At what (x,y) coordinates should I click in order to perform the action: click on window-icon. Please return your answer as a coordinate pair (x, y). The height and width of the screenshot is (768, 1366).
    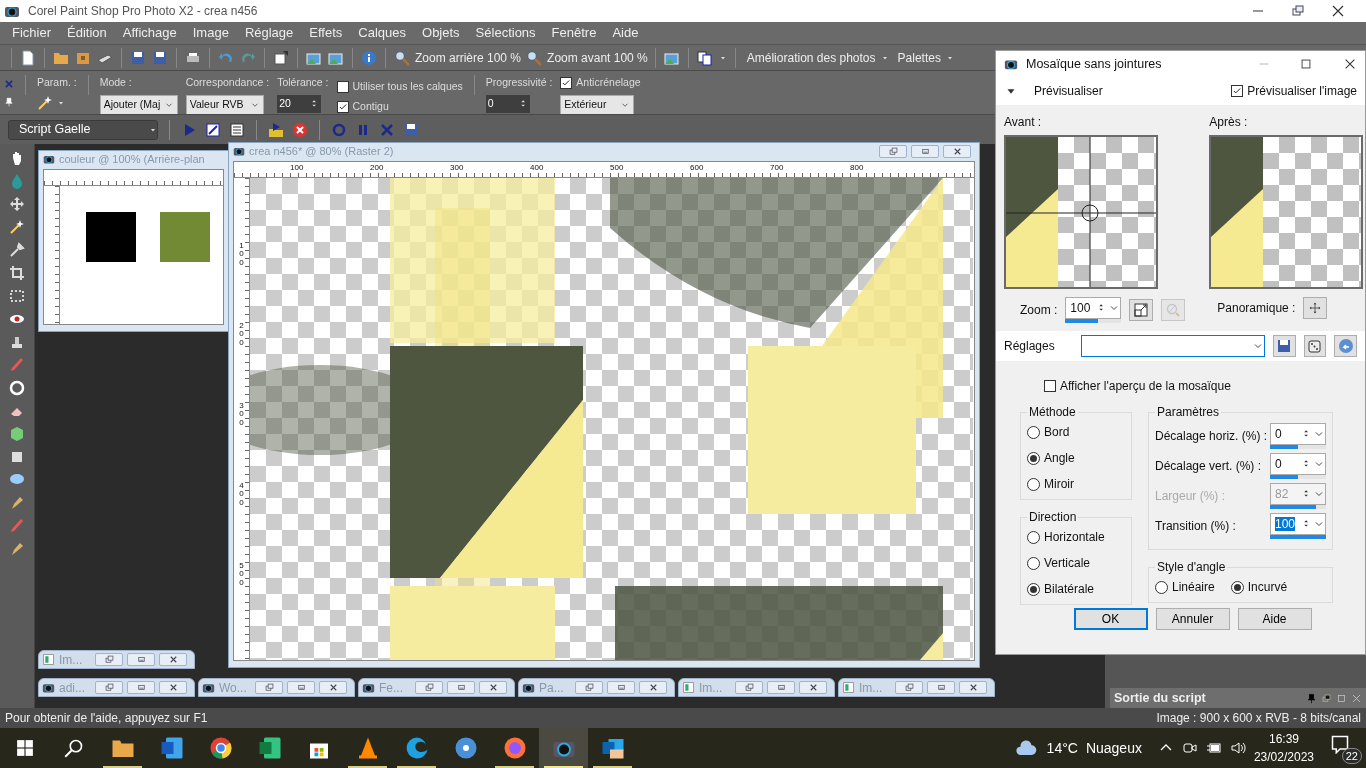
    Looking at the image, I should click on (281, 57).